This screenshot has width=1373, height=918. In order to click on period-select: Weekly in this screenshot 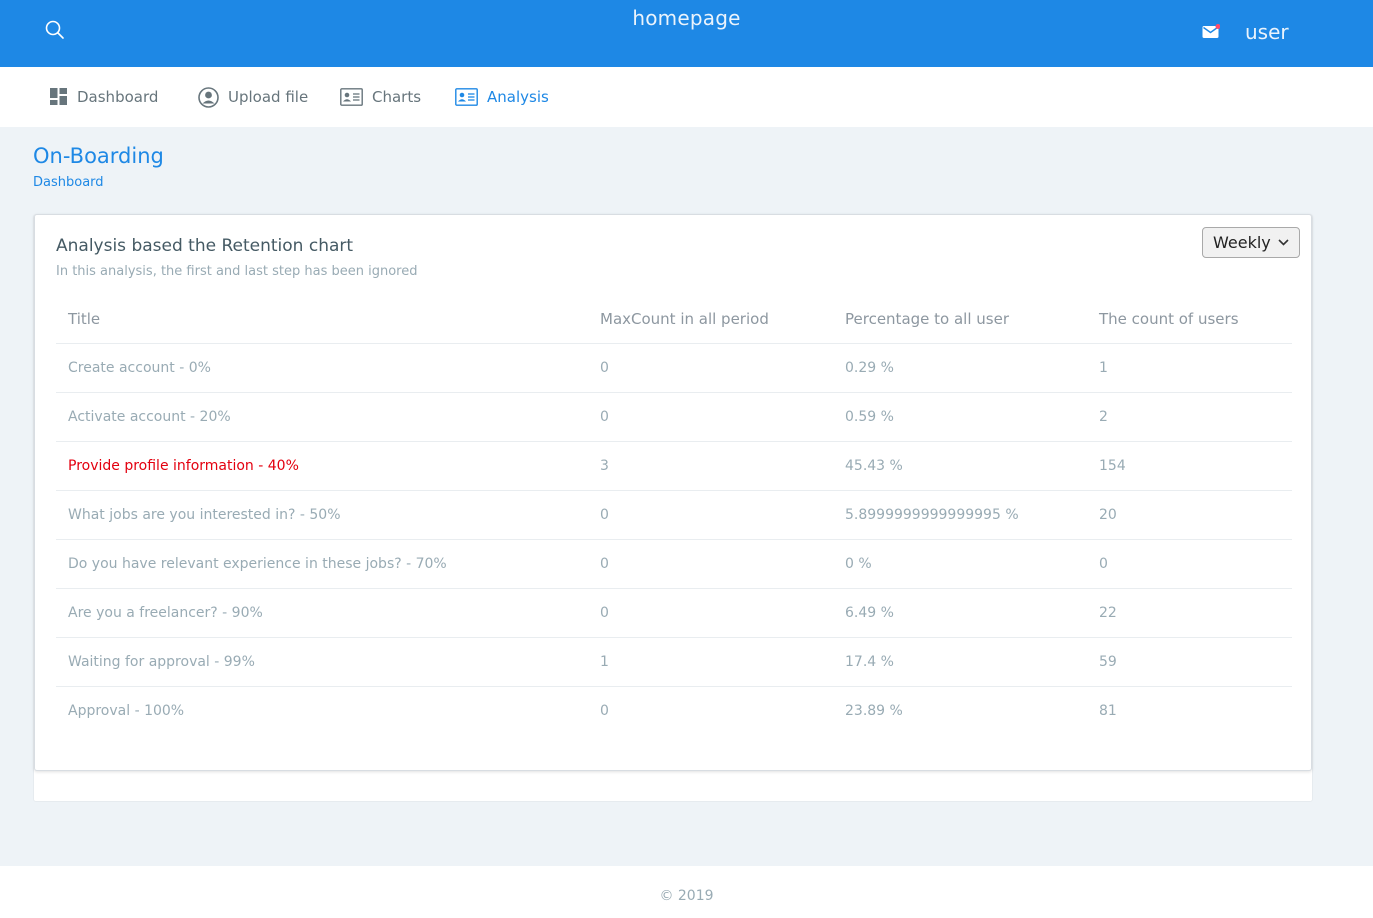, I will do `click(1251, 242)`.